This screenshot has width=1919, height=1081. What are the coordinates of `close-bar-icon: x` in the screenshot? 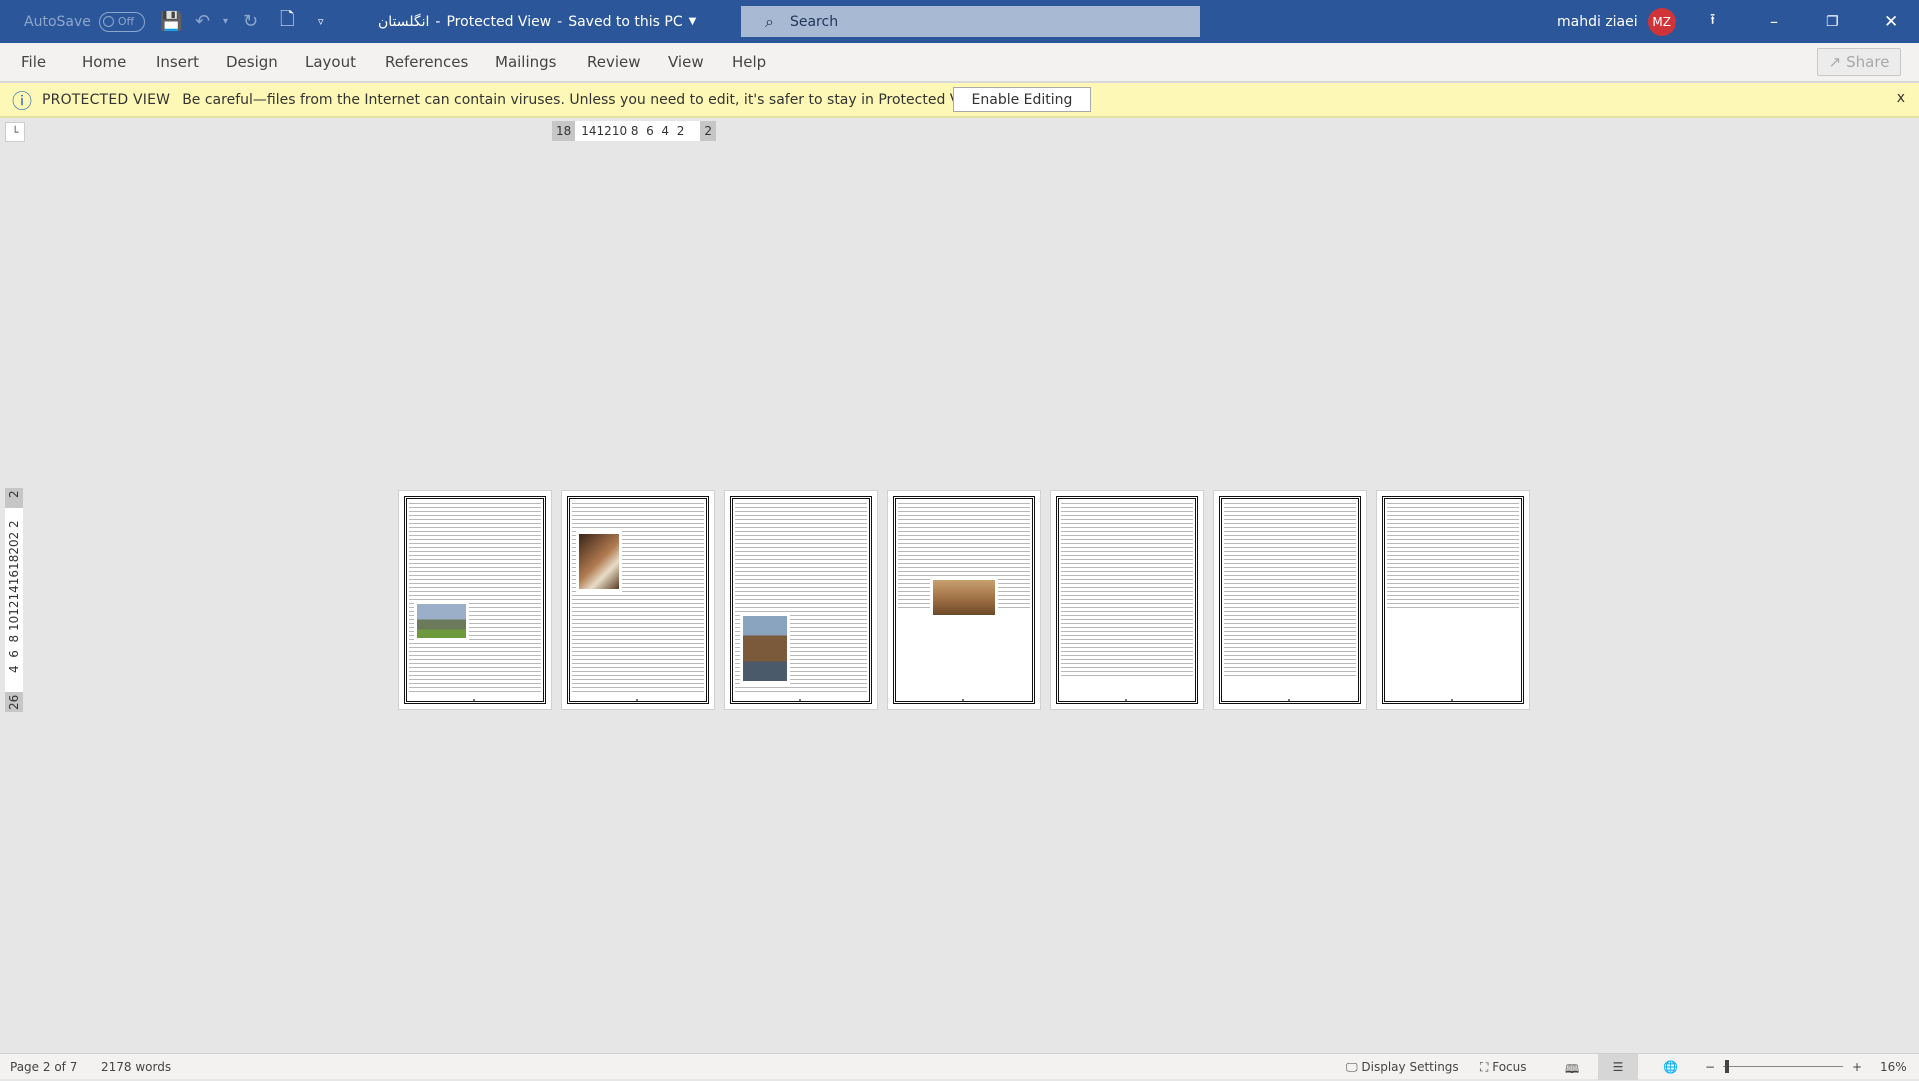 It's located at (1901, 98).